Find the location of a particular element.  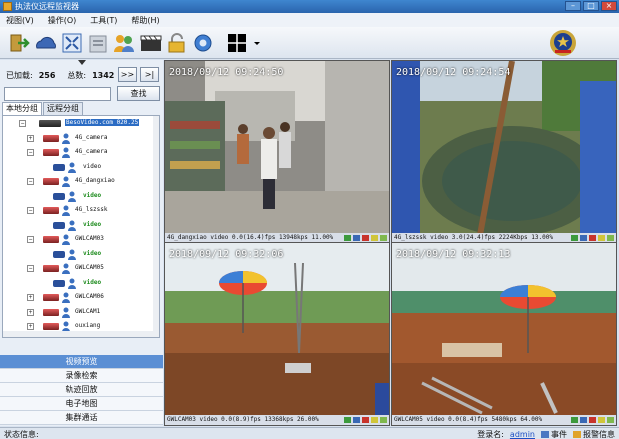

close-button: × is located at coordinates (609, 6).